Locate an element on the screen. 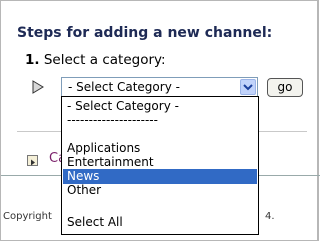 Image resolution: width=321 pixels, height=243 pixels. step-1: 1. Select a category: is located at coordinates (95, 60).